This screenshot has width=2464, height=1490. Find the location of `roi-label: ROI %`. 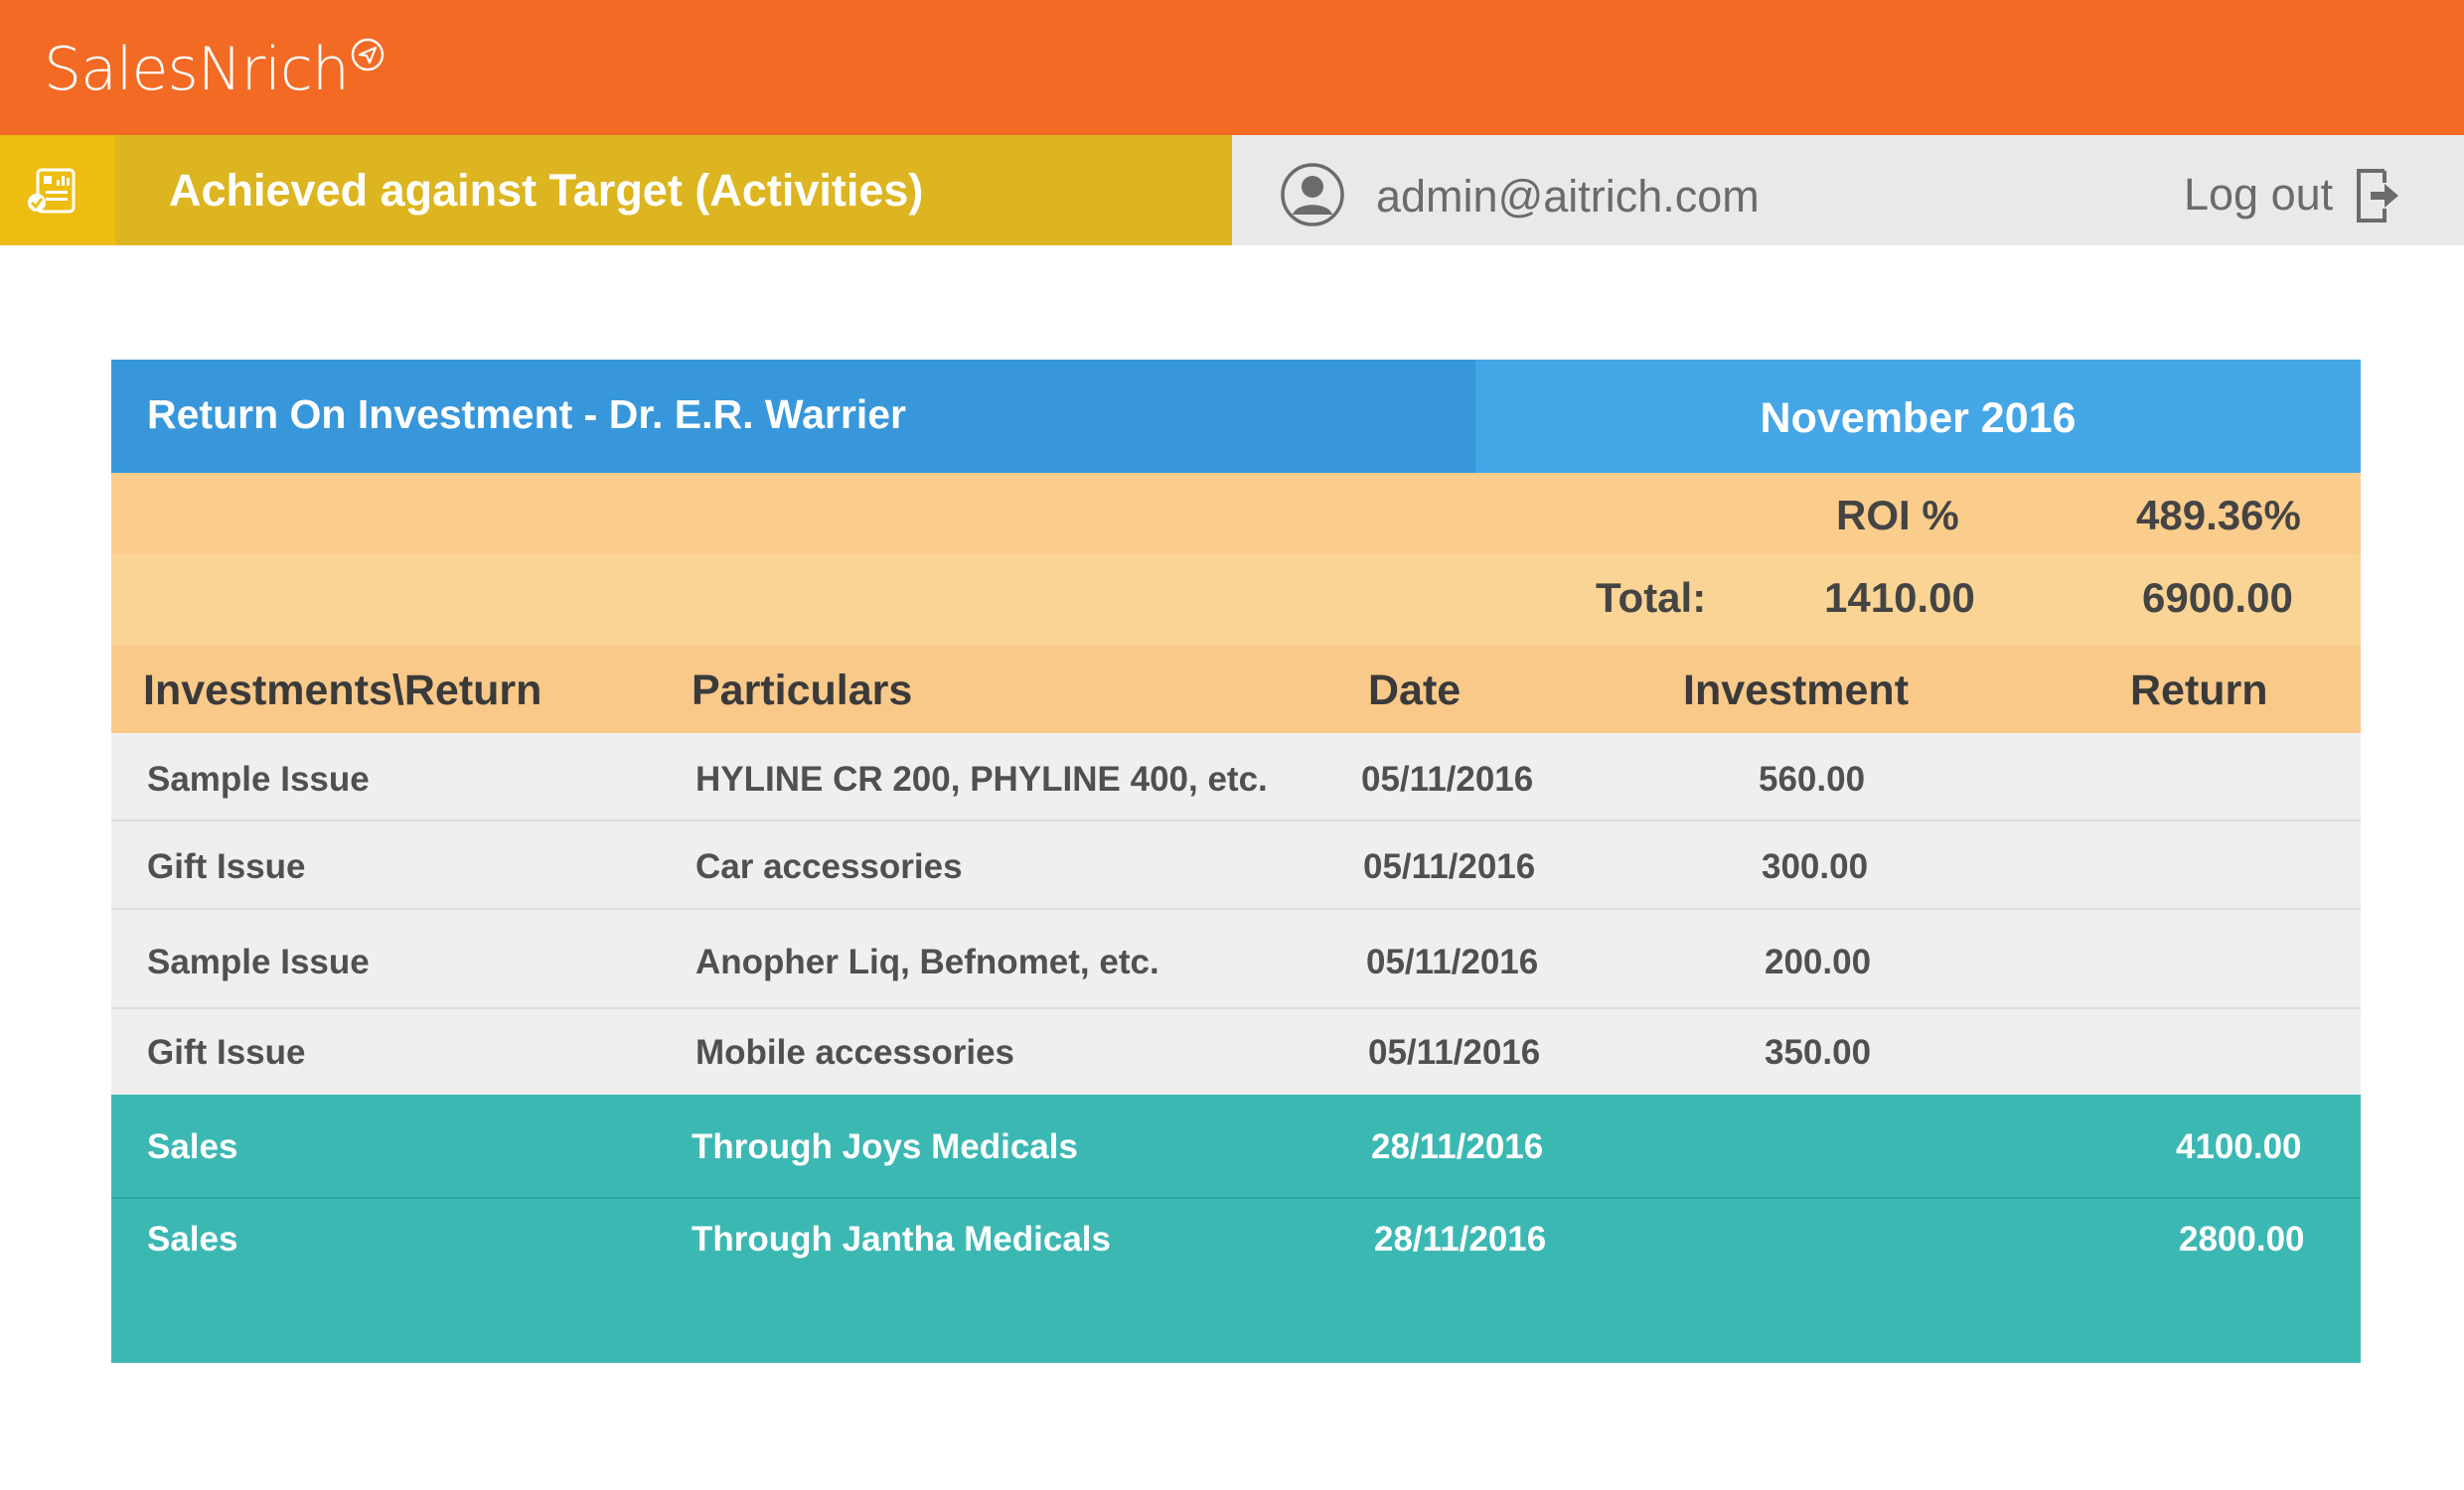

roi-label: ROI % is located at coordinates (1897, 515).